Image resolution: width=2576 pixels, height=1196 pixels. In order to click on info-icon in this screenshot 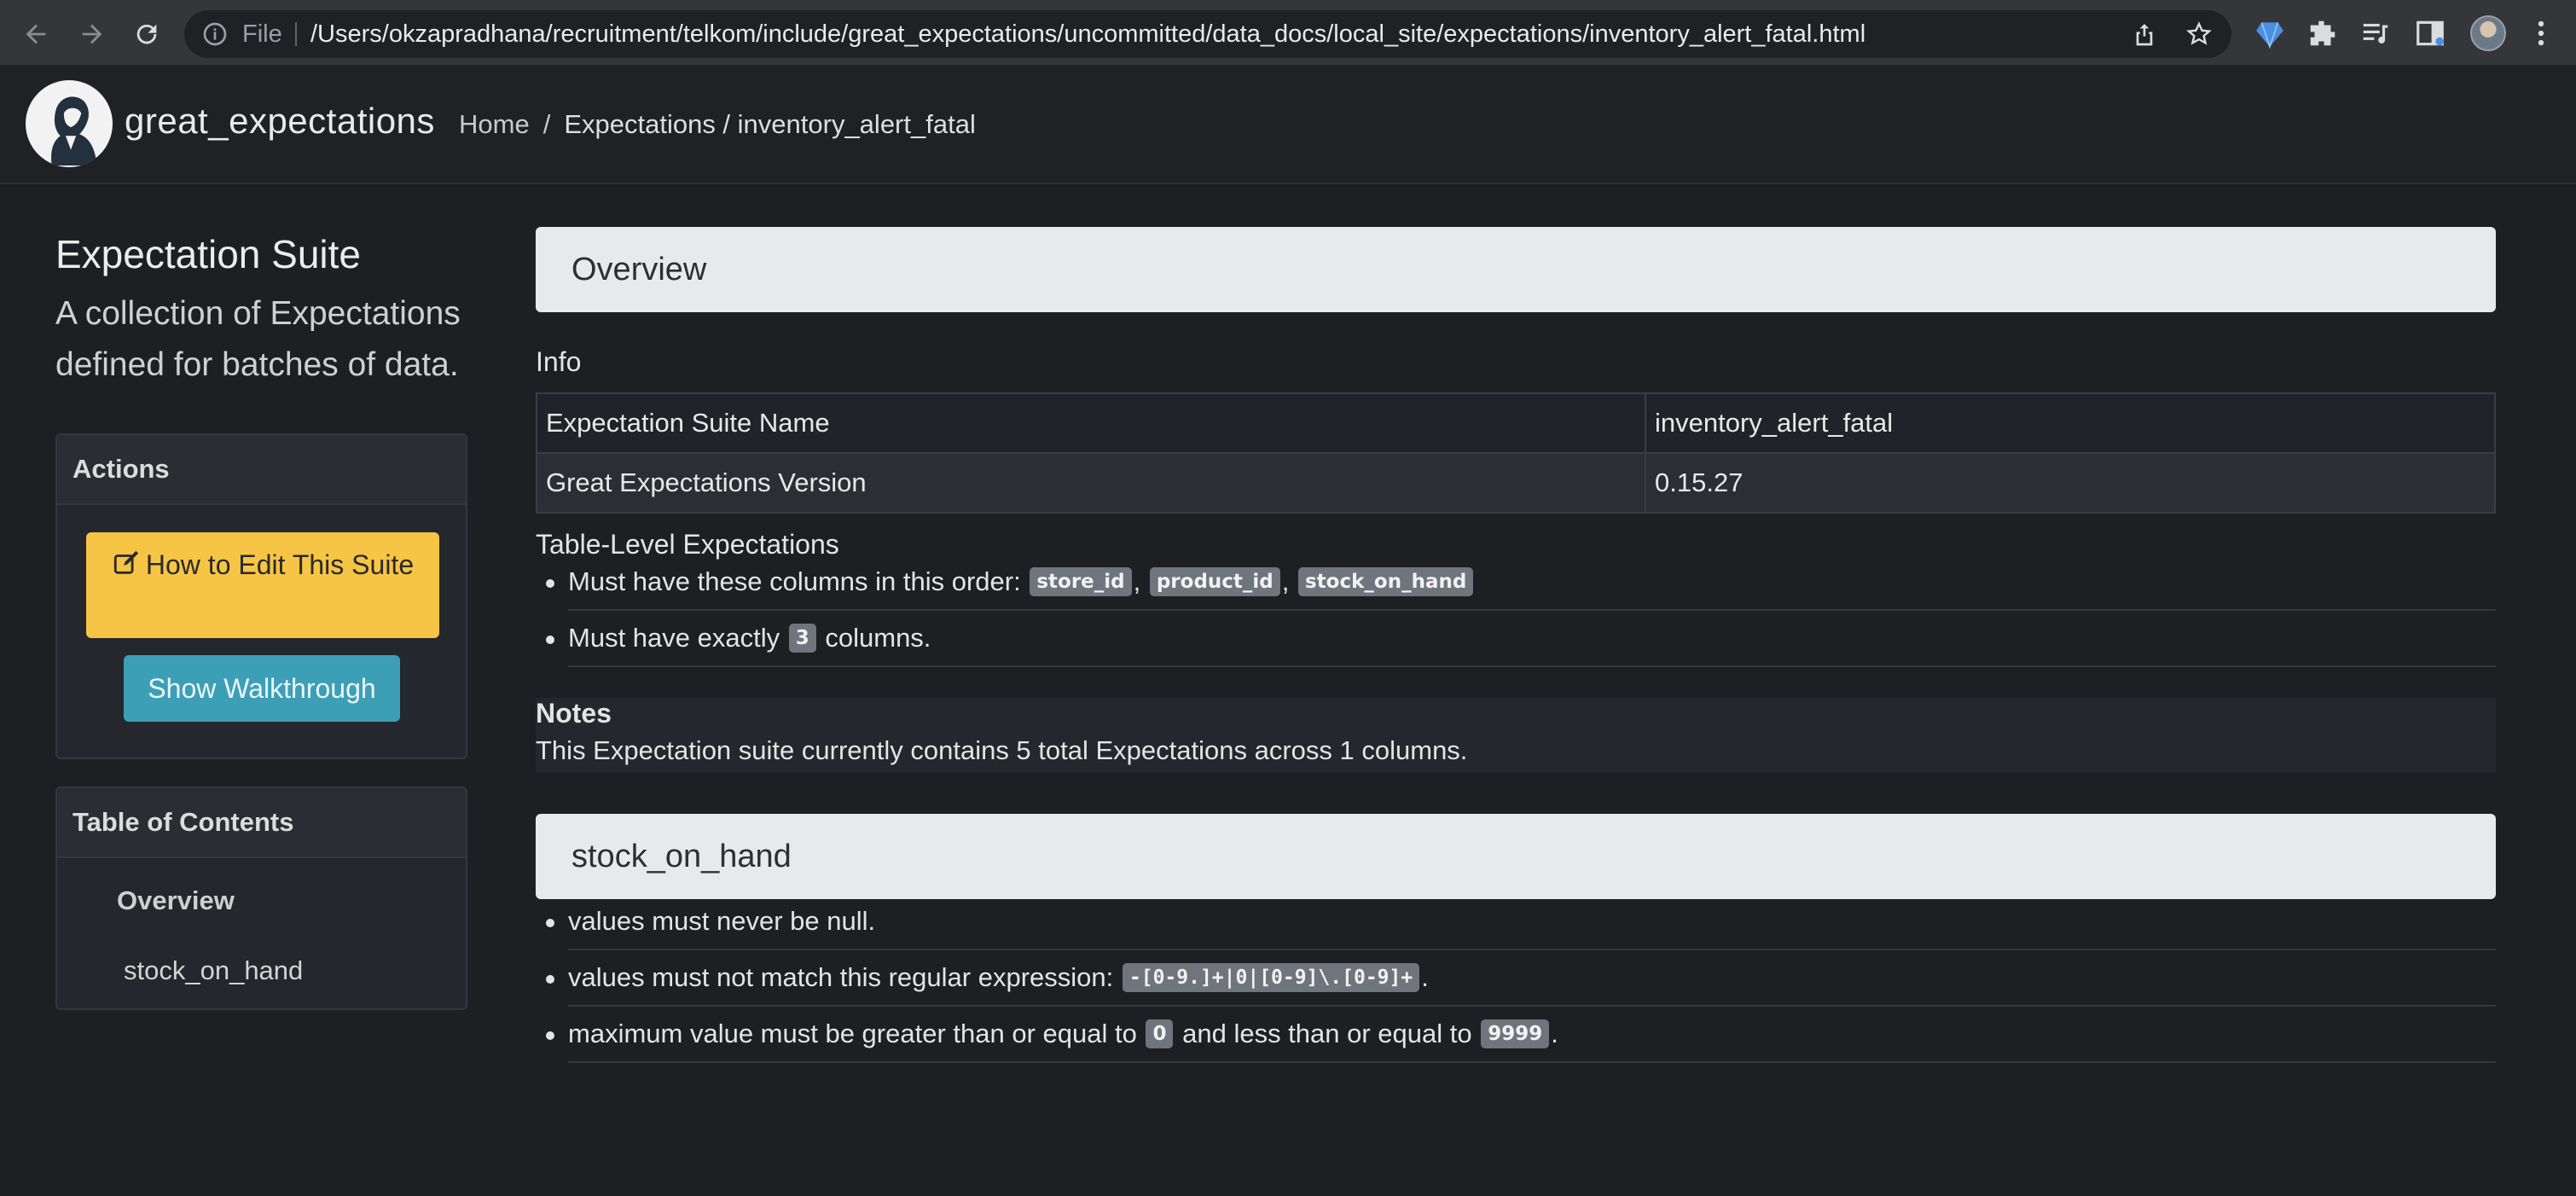, I will do `click(215, 34)`.